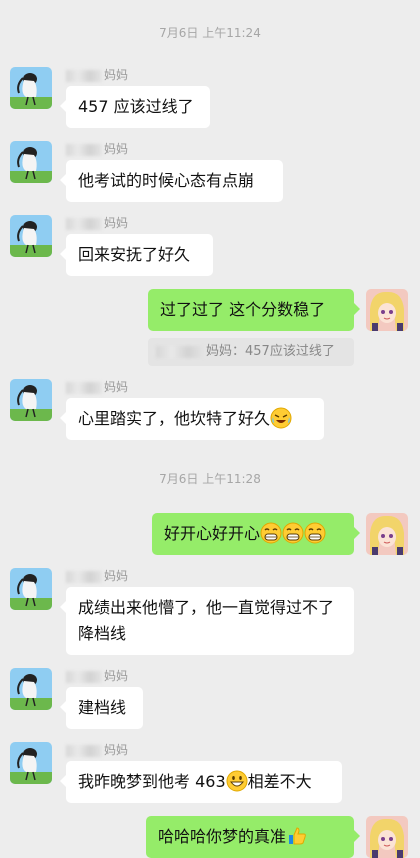  I want to click on message-text: 457 应该过线了, so click(136, 106).